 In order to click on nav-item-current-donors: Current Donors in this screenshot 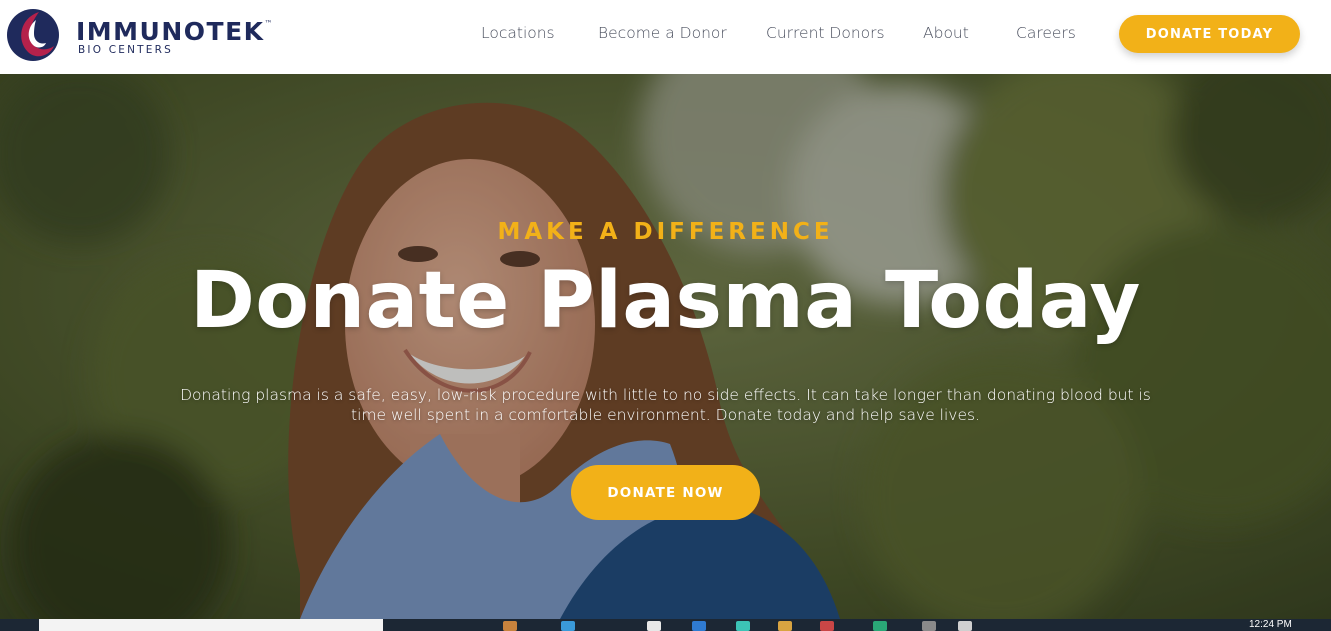, I will do `click(825, 33)`.